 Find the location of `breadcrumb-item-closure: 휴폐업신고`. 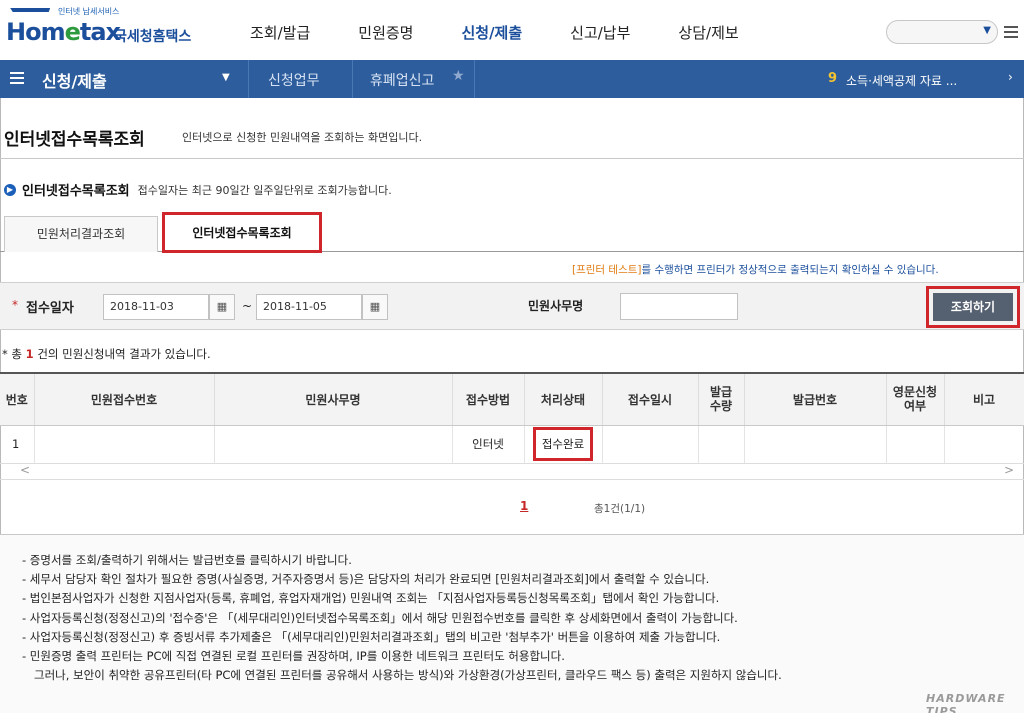

breadcrumb-item-closure: 휴폐업신고 is located at coordinates (402, 80).